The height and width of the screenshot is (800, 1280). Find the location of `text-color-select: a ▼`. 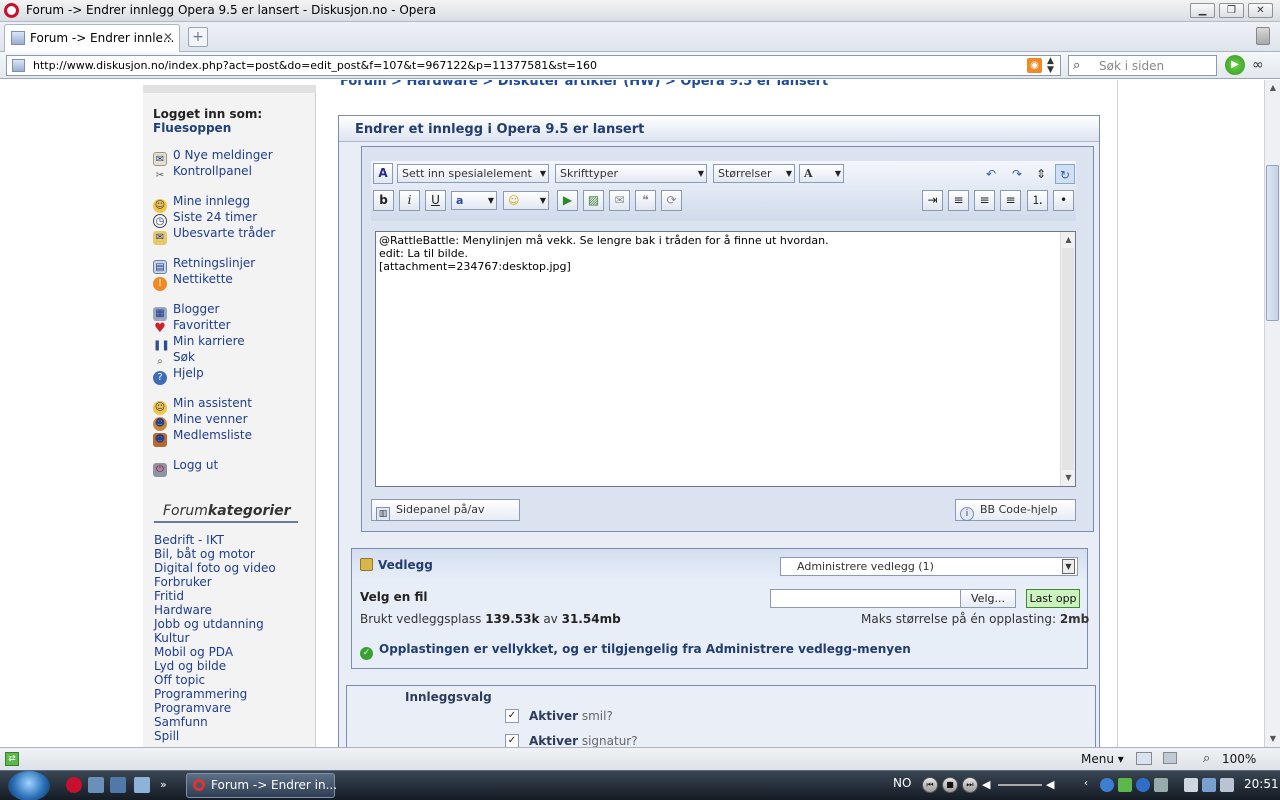

text-color-select: a ▼ is located at coordinates (474, 200).